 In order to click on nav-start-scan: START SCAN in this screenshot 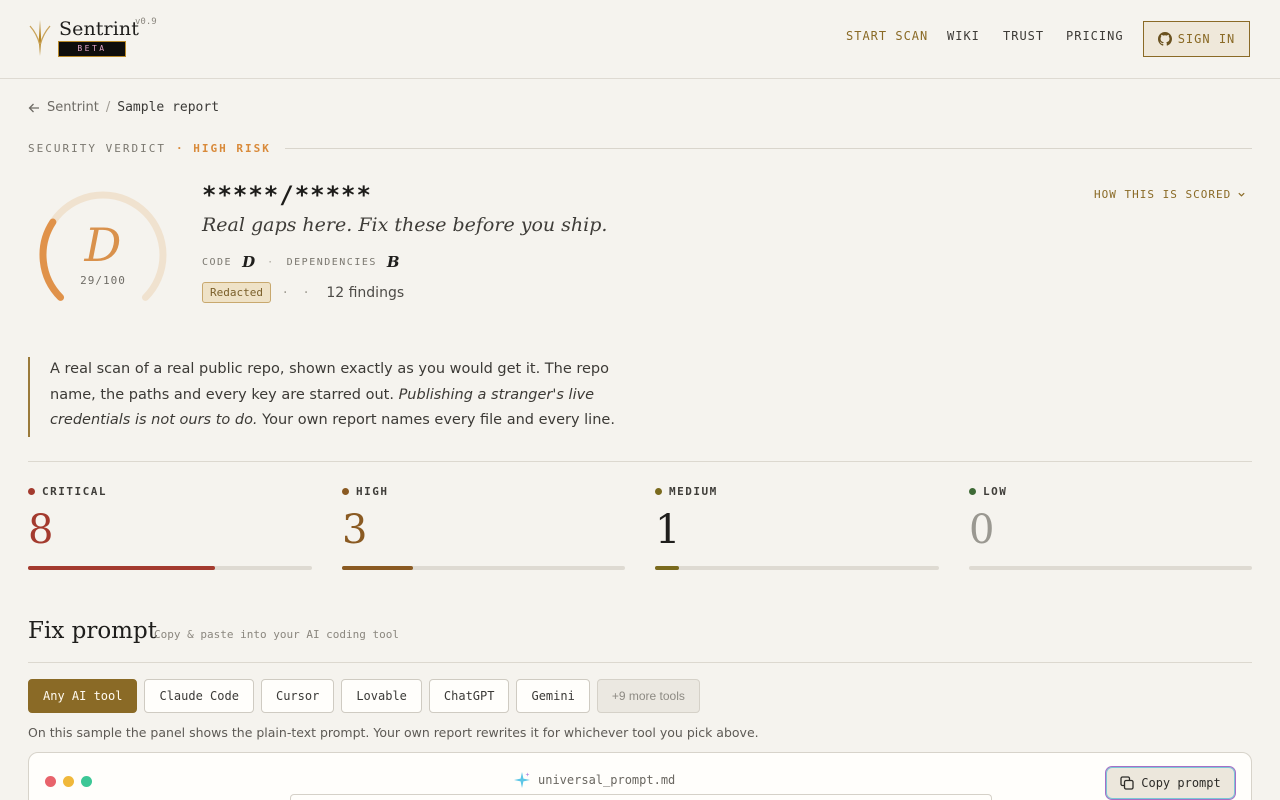, I will do `click(887, 36)`.